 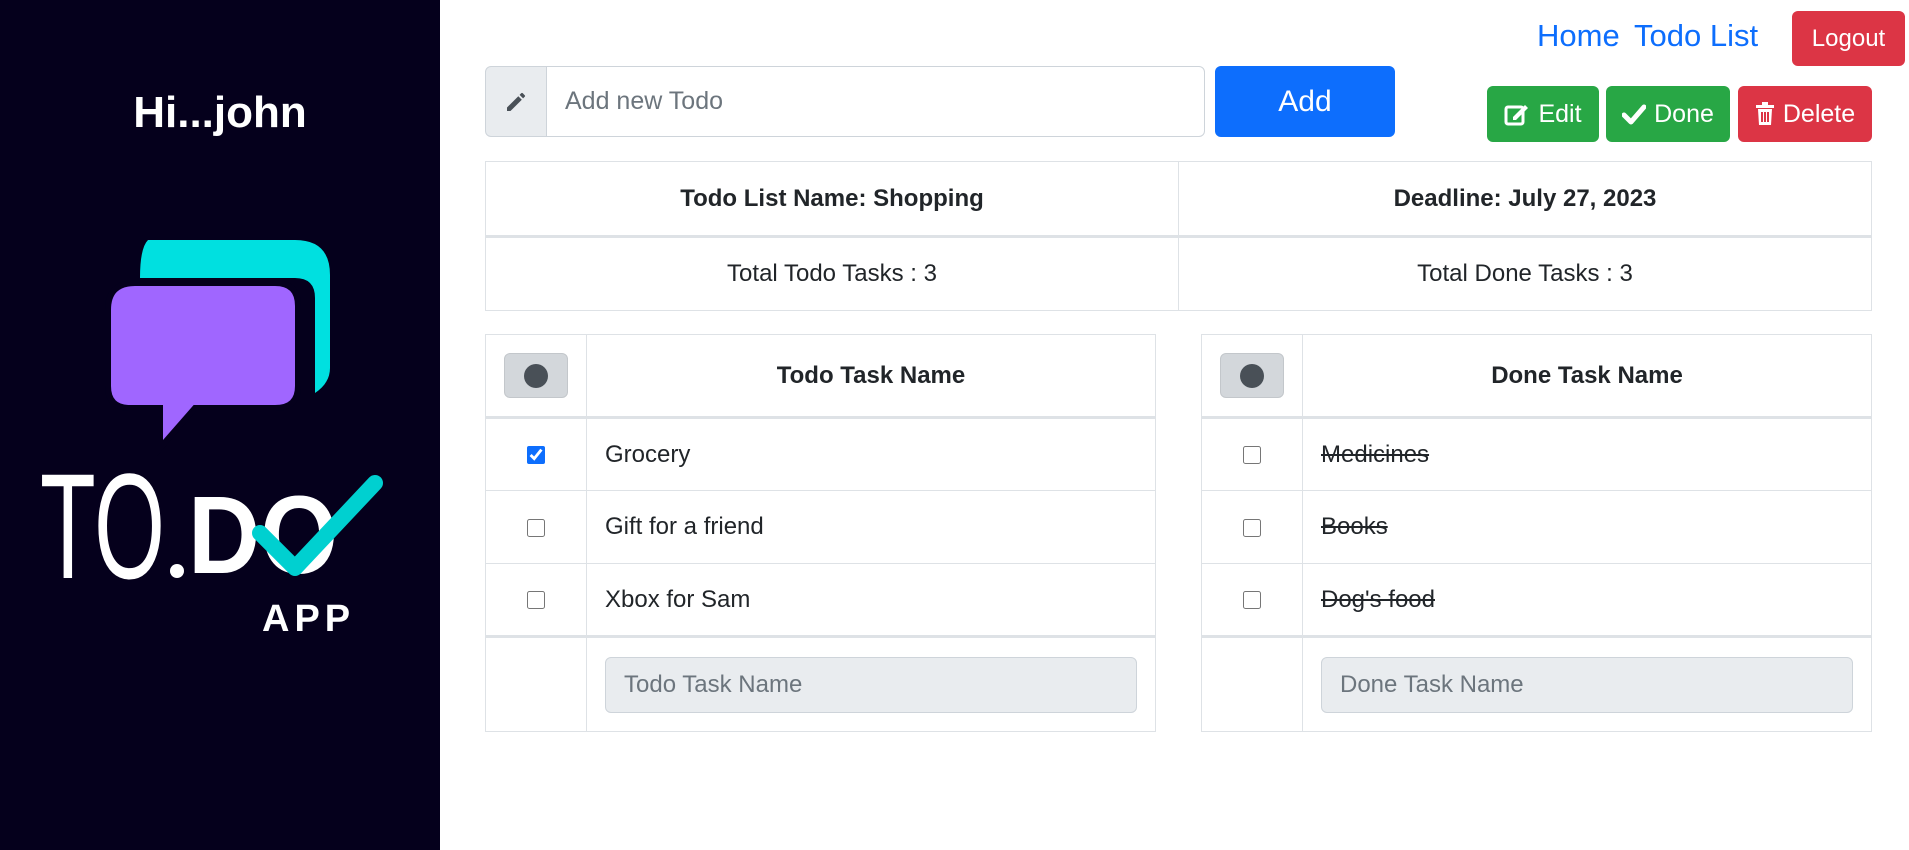 What do you see at coordinates (1587, 454) in the screenshot?
I see `done-task-name: Medicines` at bounding box center [1587, 454].